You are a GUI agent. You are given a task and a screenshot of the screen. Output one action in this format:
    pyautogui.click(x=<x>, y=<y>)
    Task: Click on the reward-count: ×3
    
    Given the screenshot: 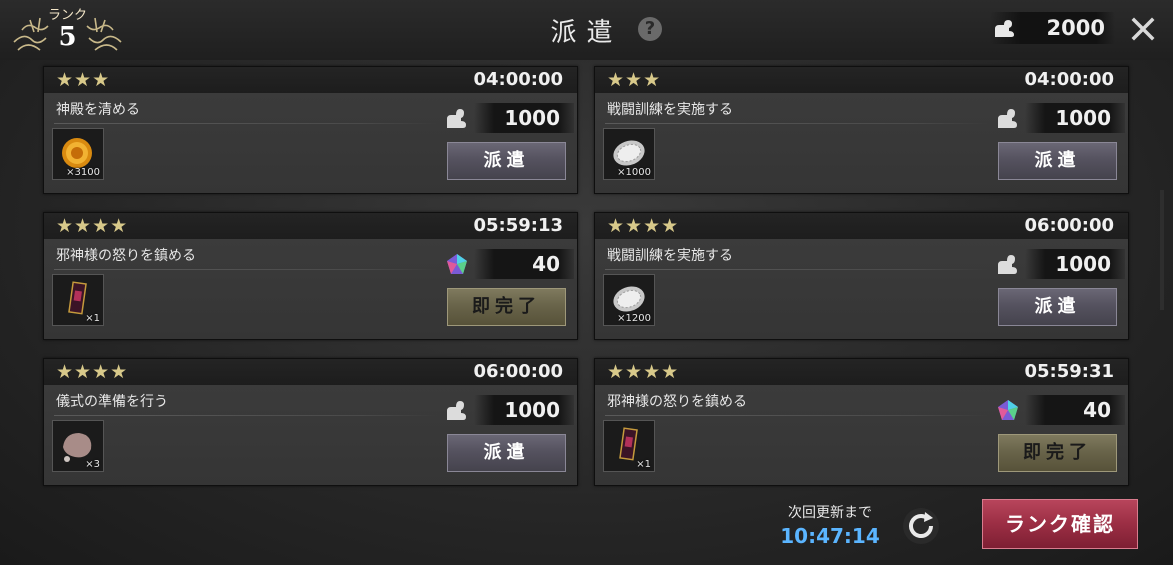 What is the action you would take?
    pyautogui.click(x=92, y=464)
    